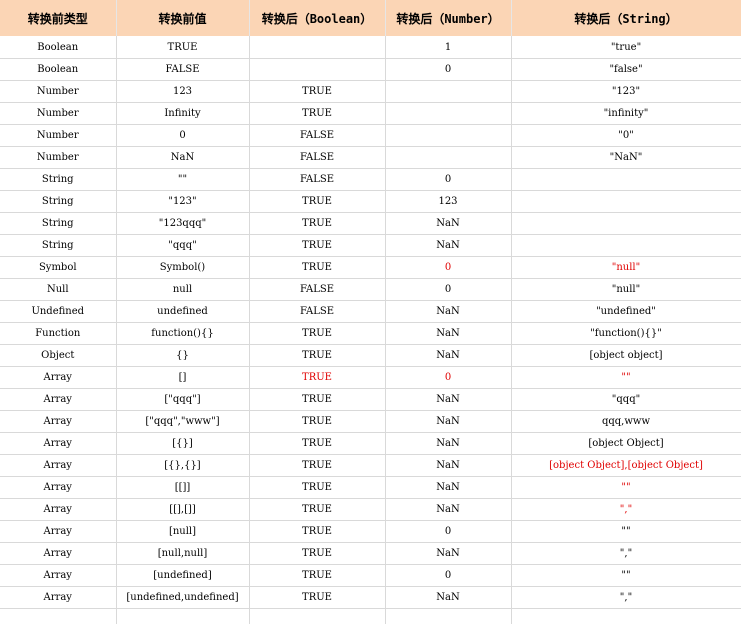 The image size is (741, 626). What do you see at coordinates (183, 465) in the screenshot?
I see `cell-value: [{},{}]` at bounding box center [183, 465].